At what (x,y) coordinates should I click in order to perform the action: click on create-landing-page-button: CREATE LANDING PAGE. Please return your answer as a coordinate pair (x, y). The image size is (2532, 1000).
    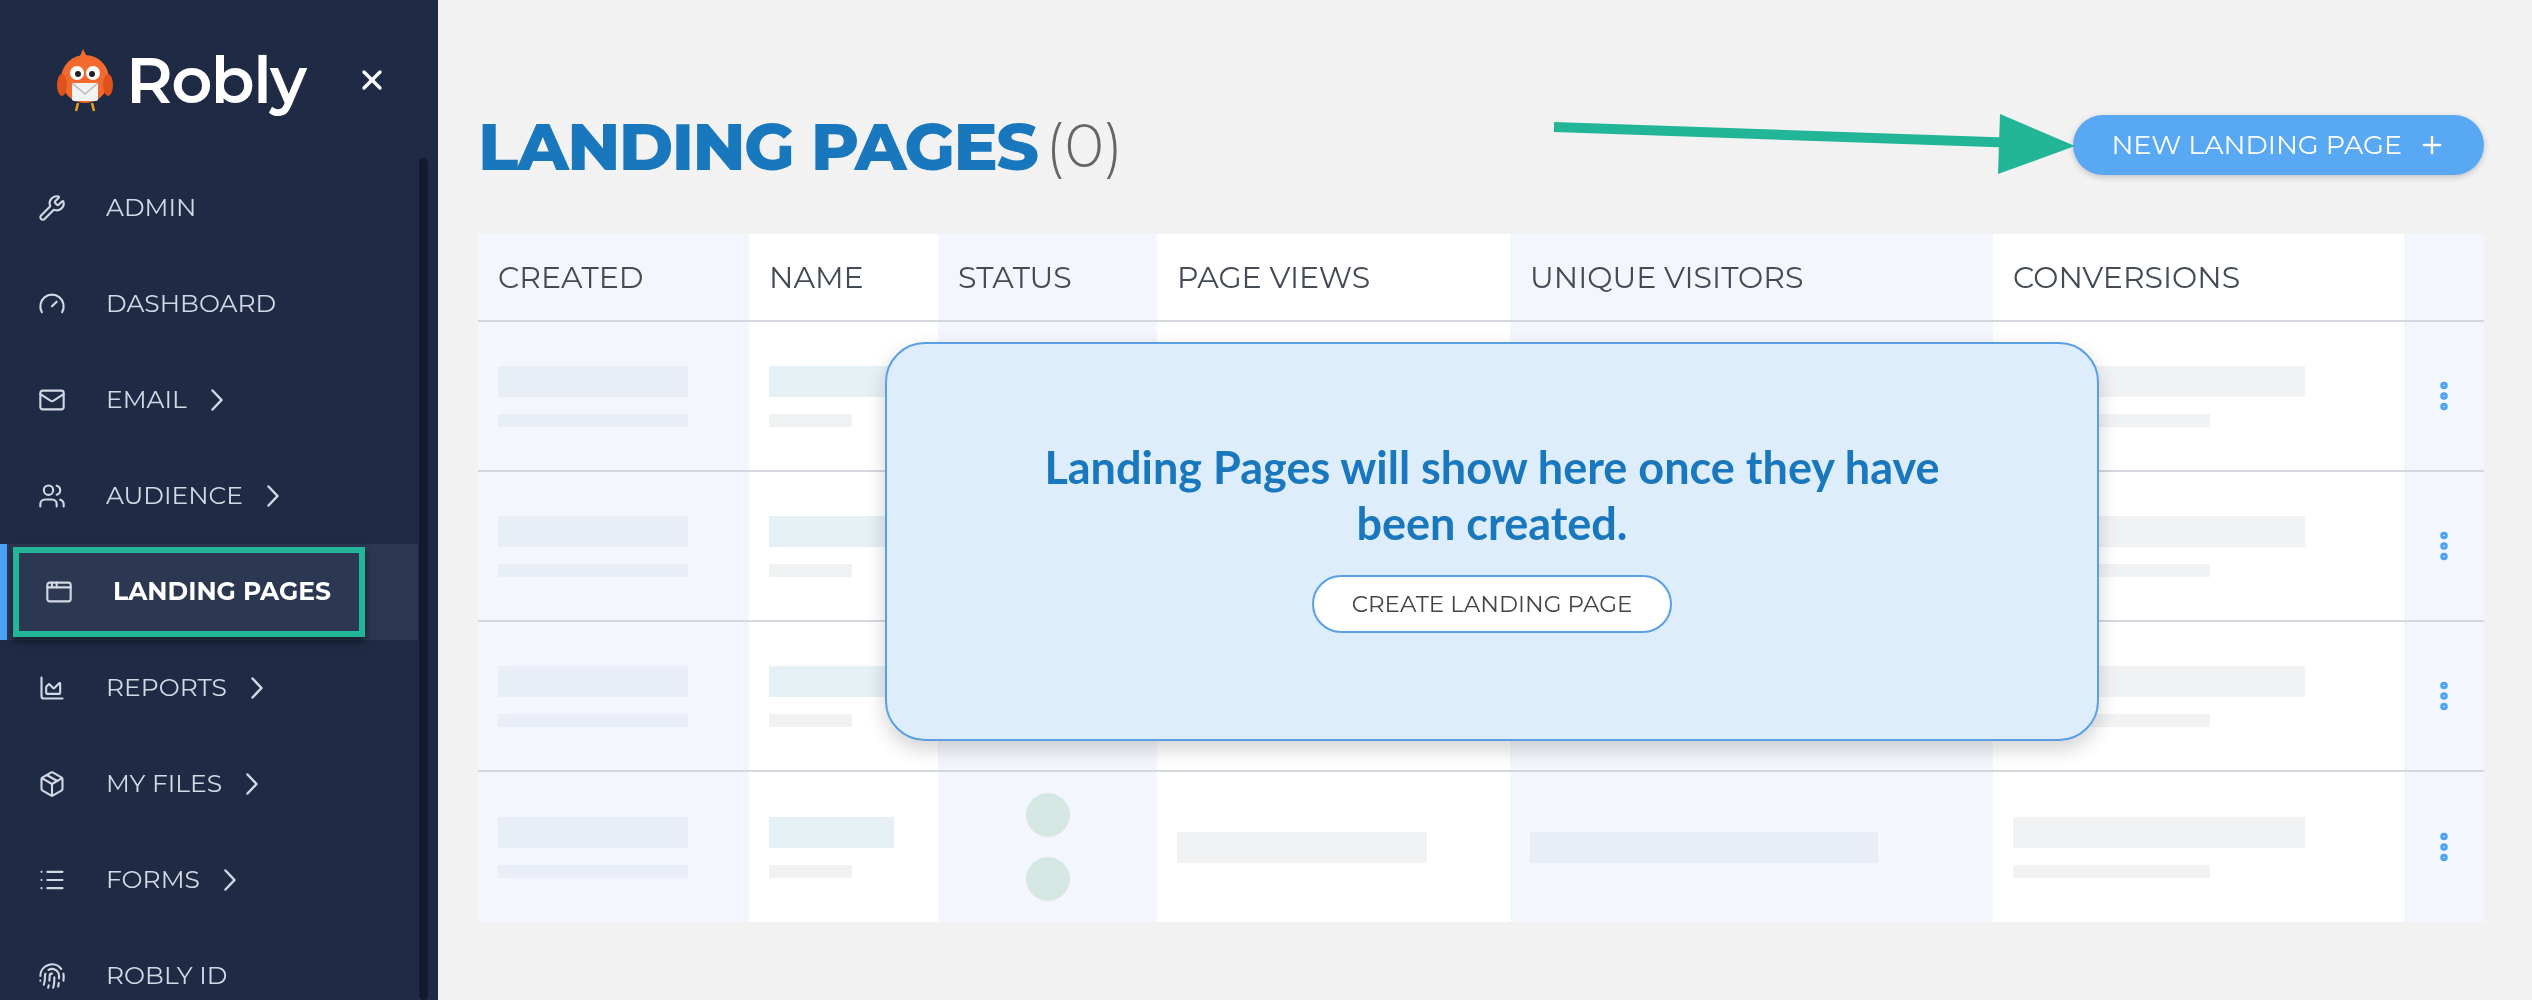
    Looking at the image, I should click on (1492, 604).